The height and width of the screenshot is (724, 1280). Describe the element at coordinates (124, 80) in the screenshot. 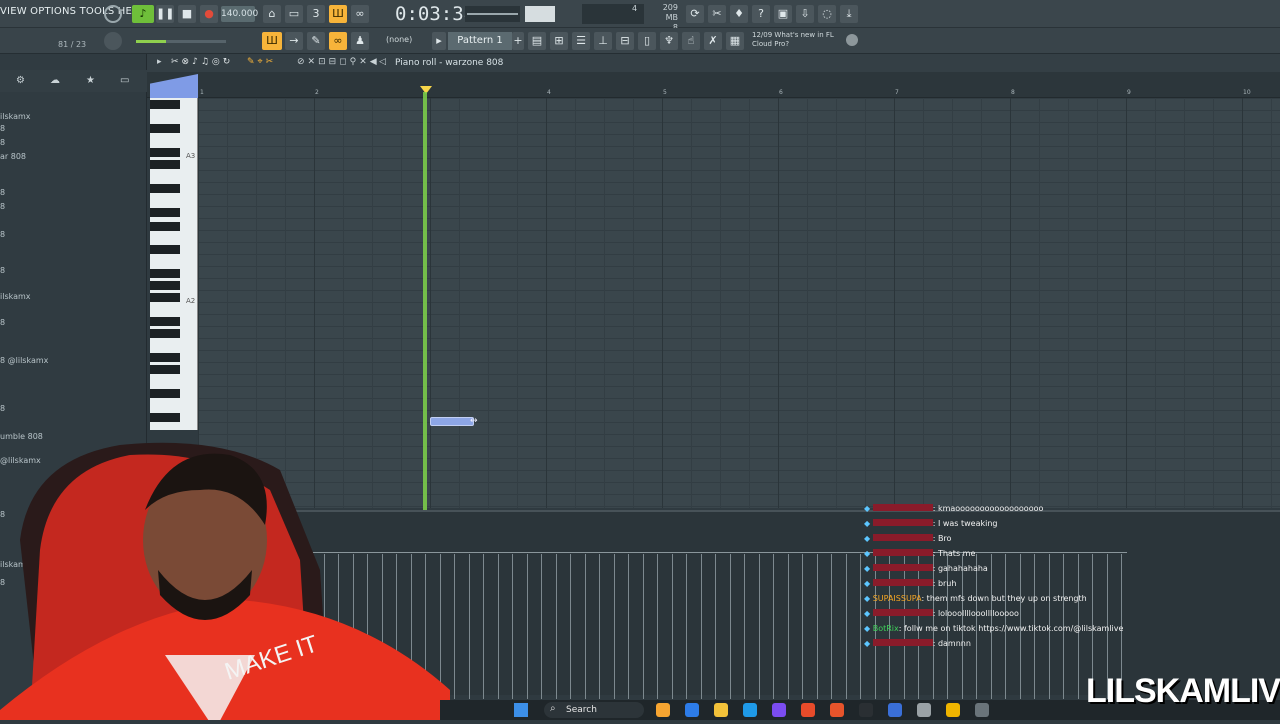

I see `folder-icon: ▭` at that location.